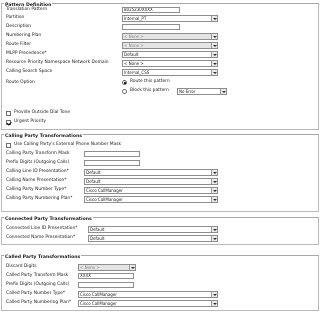 The width and height of the screenshot is (320, 312). Describe the element at coordinates (149, 90) in the screenshot. I see `block-this-pattern-label: Block this pattern` at that location.